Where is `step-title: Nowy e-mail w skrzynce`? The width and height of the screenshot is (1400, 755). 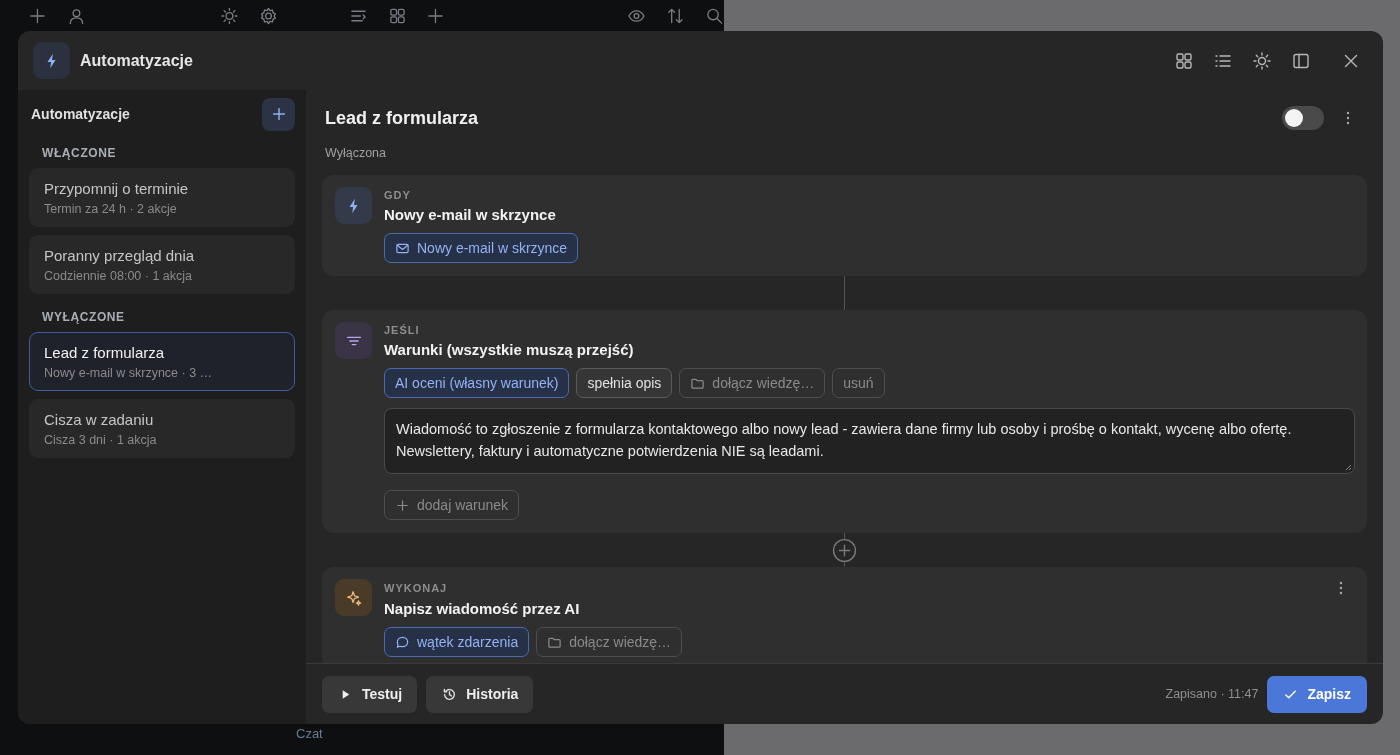
step-title: Nowy e-mail w skrzynce is located at coordinates (470, 214).